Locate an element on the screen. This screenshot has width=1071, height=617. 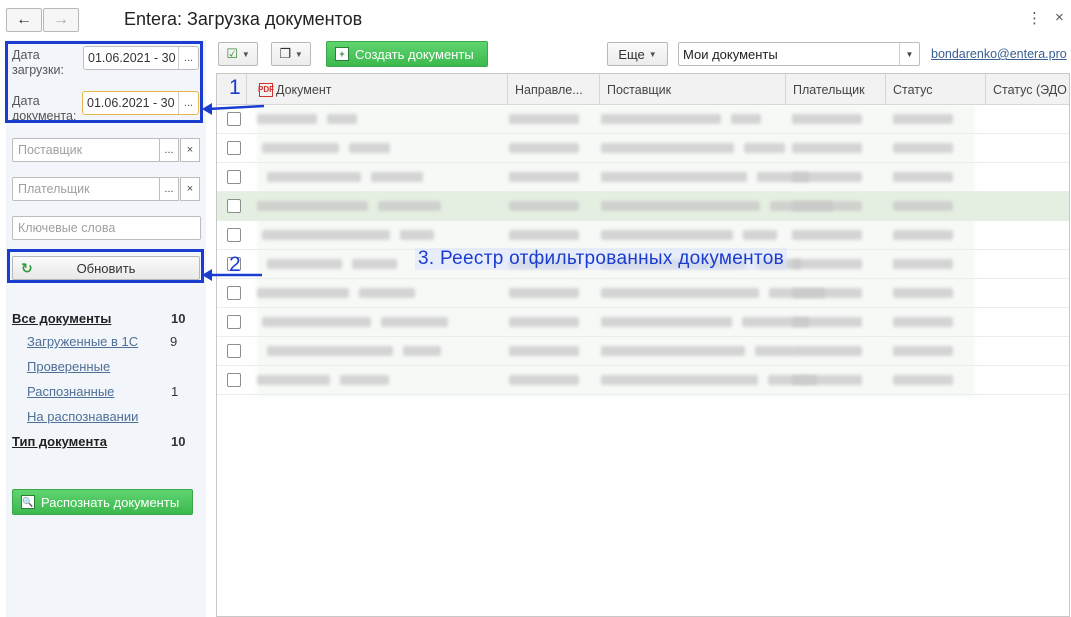
window-title: Entera: Загрузка документов is located at coordinates (243, 19).